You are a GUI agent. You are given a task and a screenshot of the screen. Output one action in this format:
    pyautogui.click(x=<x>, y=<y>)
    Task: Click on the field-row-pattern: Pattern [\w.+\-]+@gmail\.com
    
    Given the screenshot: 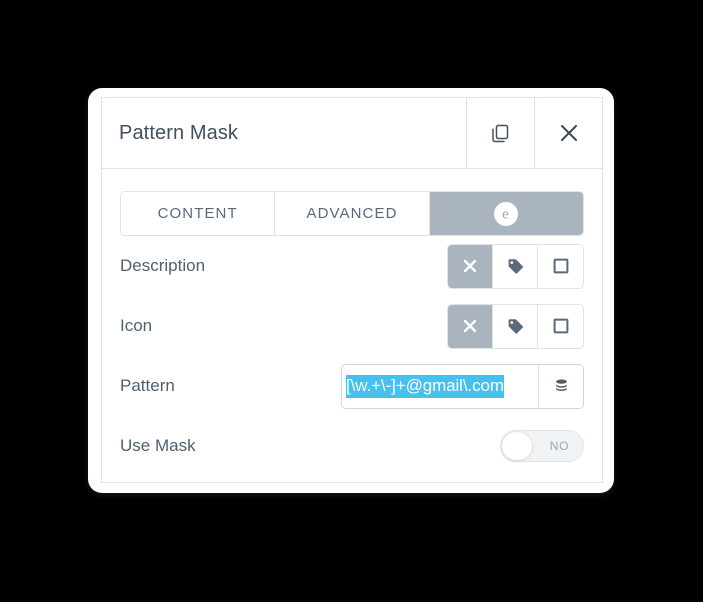 What is the action you would take?
    pyautogui.click(x=352, y=386)
    